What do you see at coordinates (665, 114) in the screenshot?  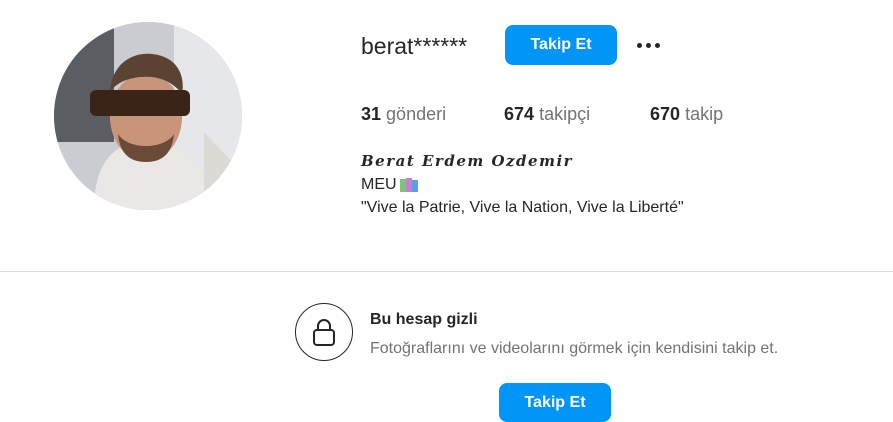 I see `stat-following-count: 670` at bounding box center [665, 114].